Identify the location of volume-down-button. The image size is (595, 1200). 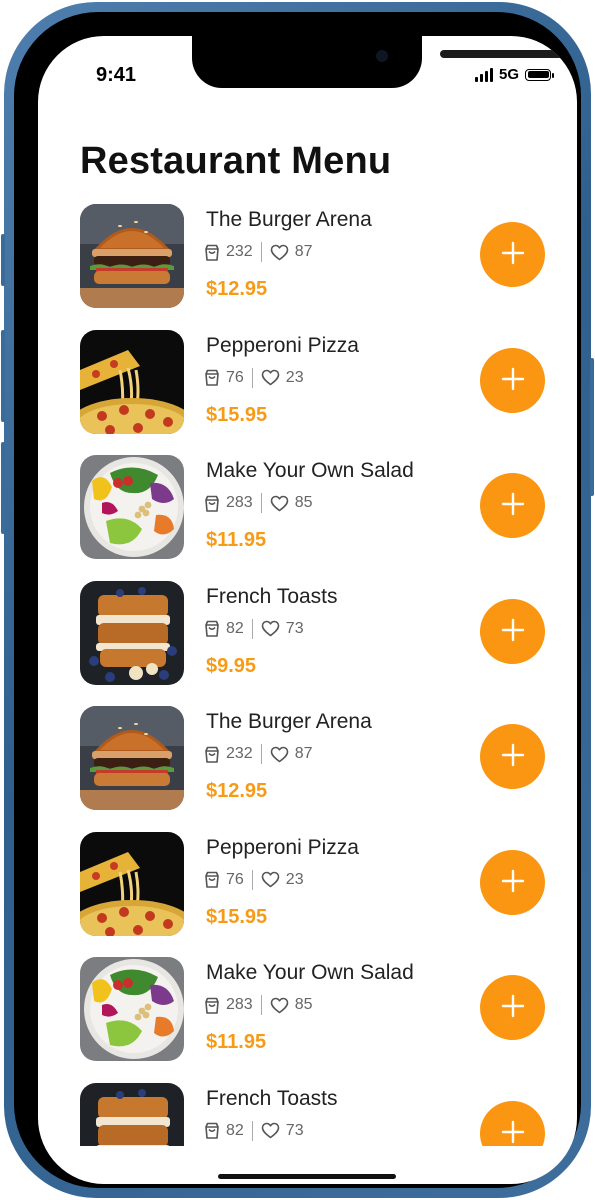
(3, 488).